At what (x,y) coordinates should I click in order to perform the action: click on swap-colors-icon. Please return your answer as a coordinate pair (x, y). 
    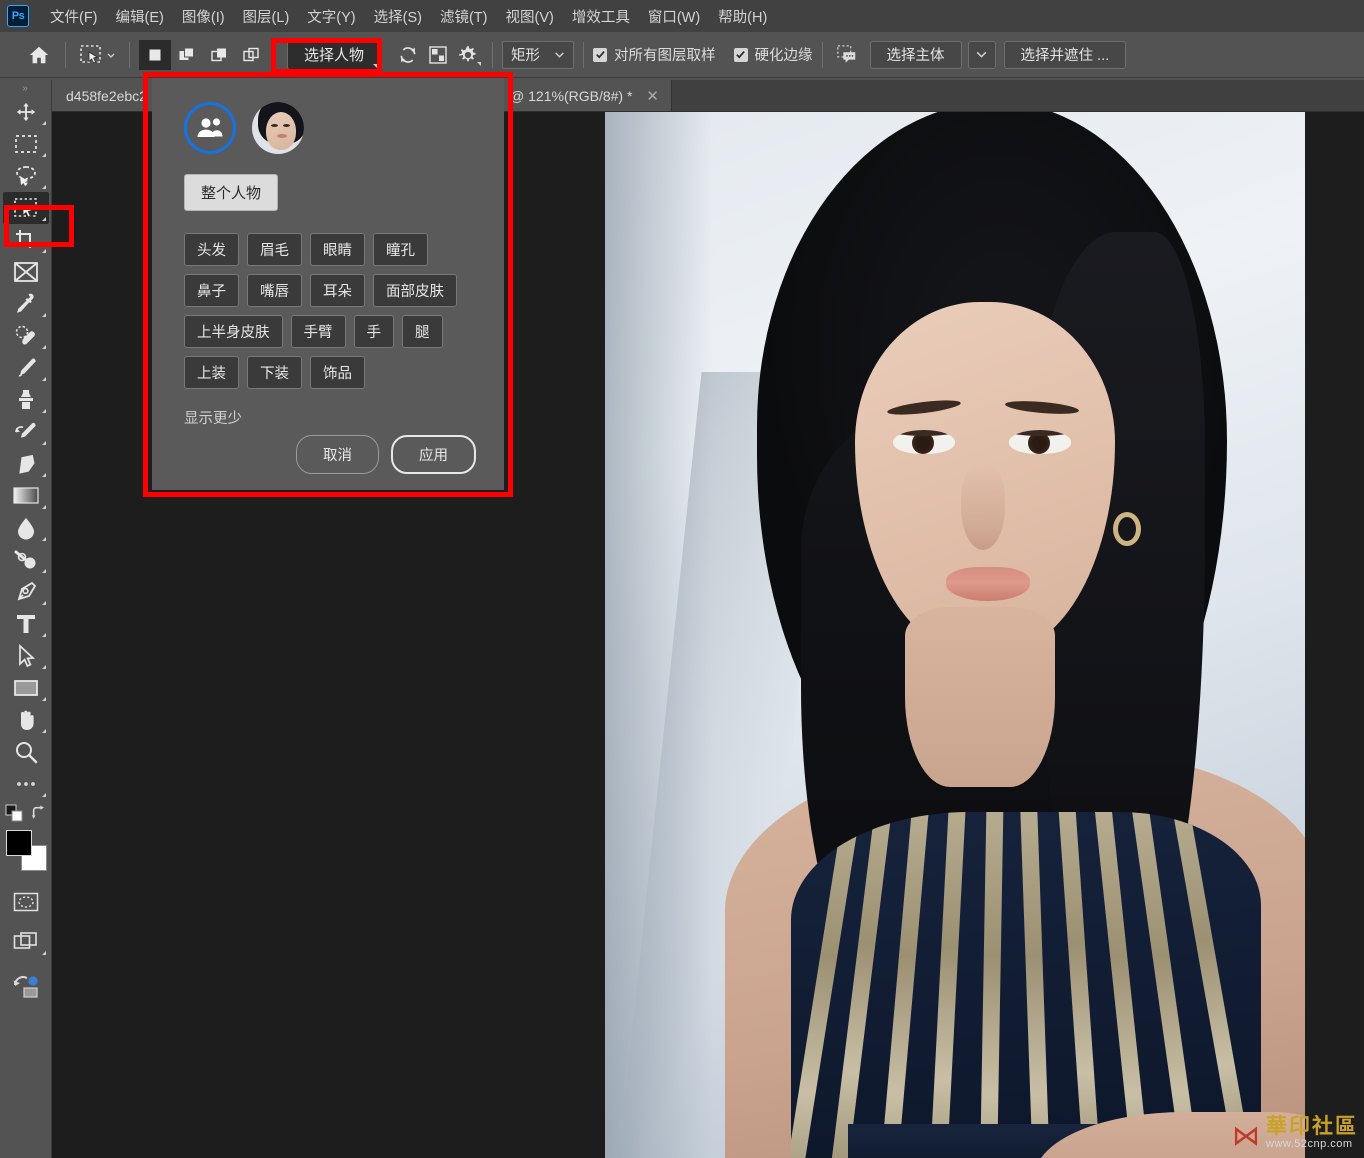
    Looking at the image, I should click on (39, 813).